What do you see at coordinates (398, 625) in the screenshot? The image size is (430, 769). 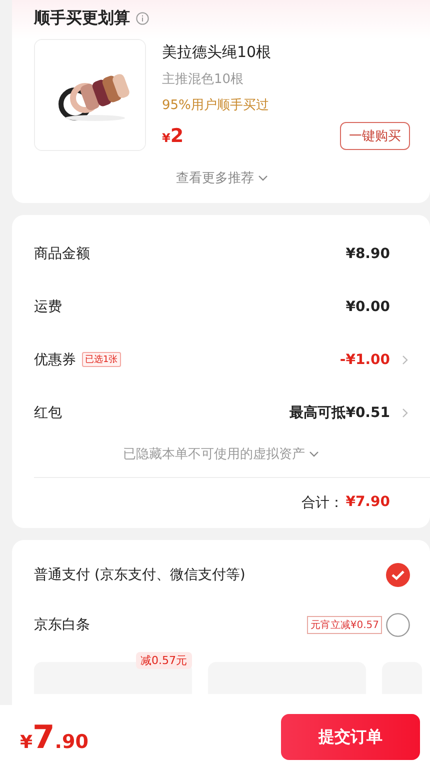 I see `radio-button` at bounding box center [398, 625].